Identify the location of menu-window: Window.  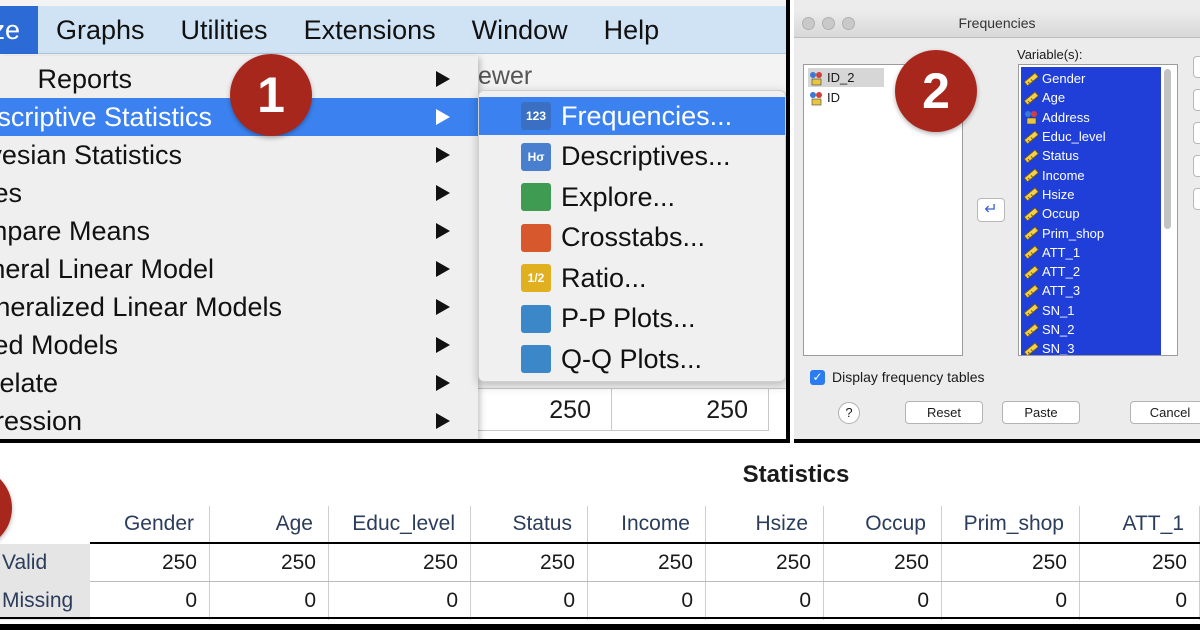
(520, 30).